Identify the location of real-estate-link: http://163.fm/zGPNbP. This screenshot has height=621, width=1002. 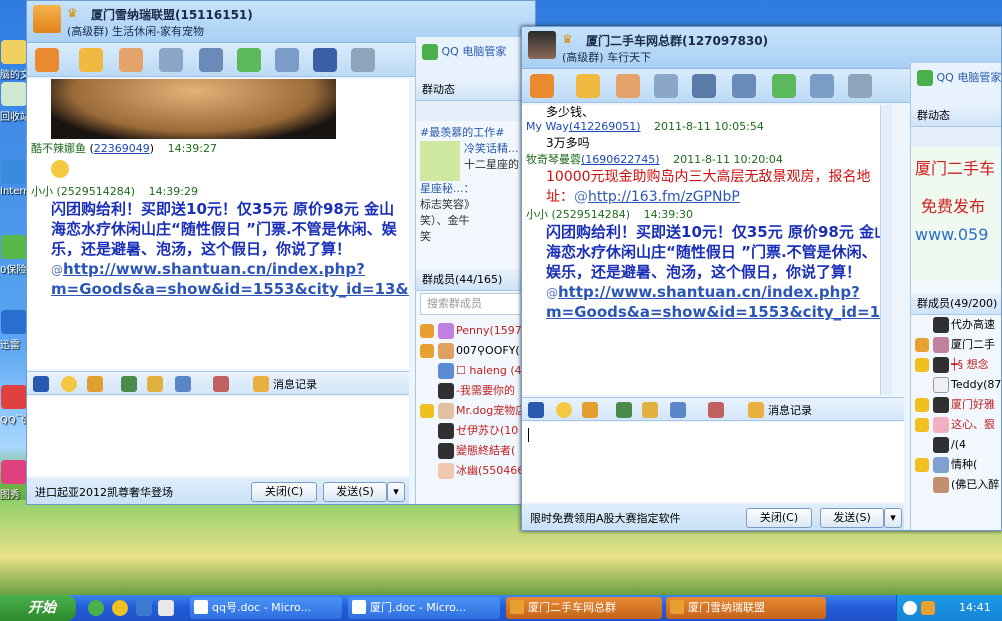
(664, 197).